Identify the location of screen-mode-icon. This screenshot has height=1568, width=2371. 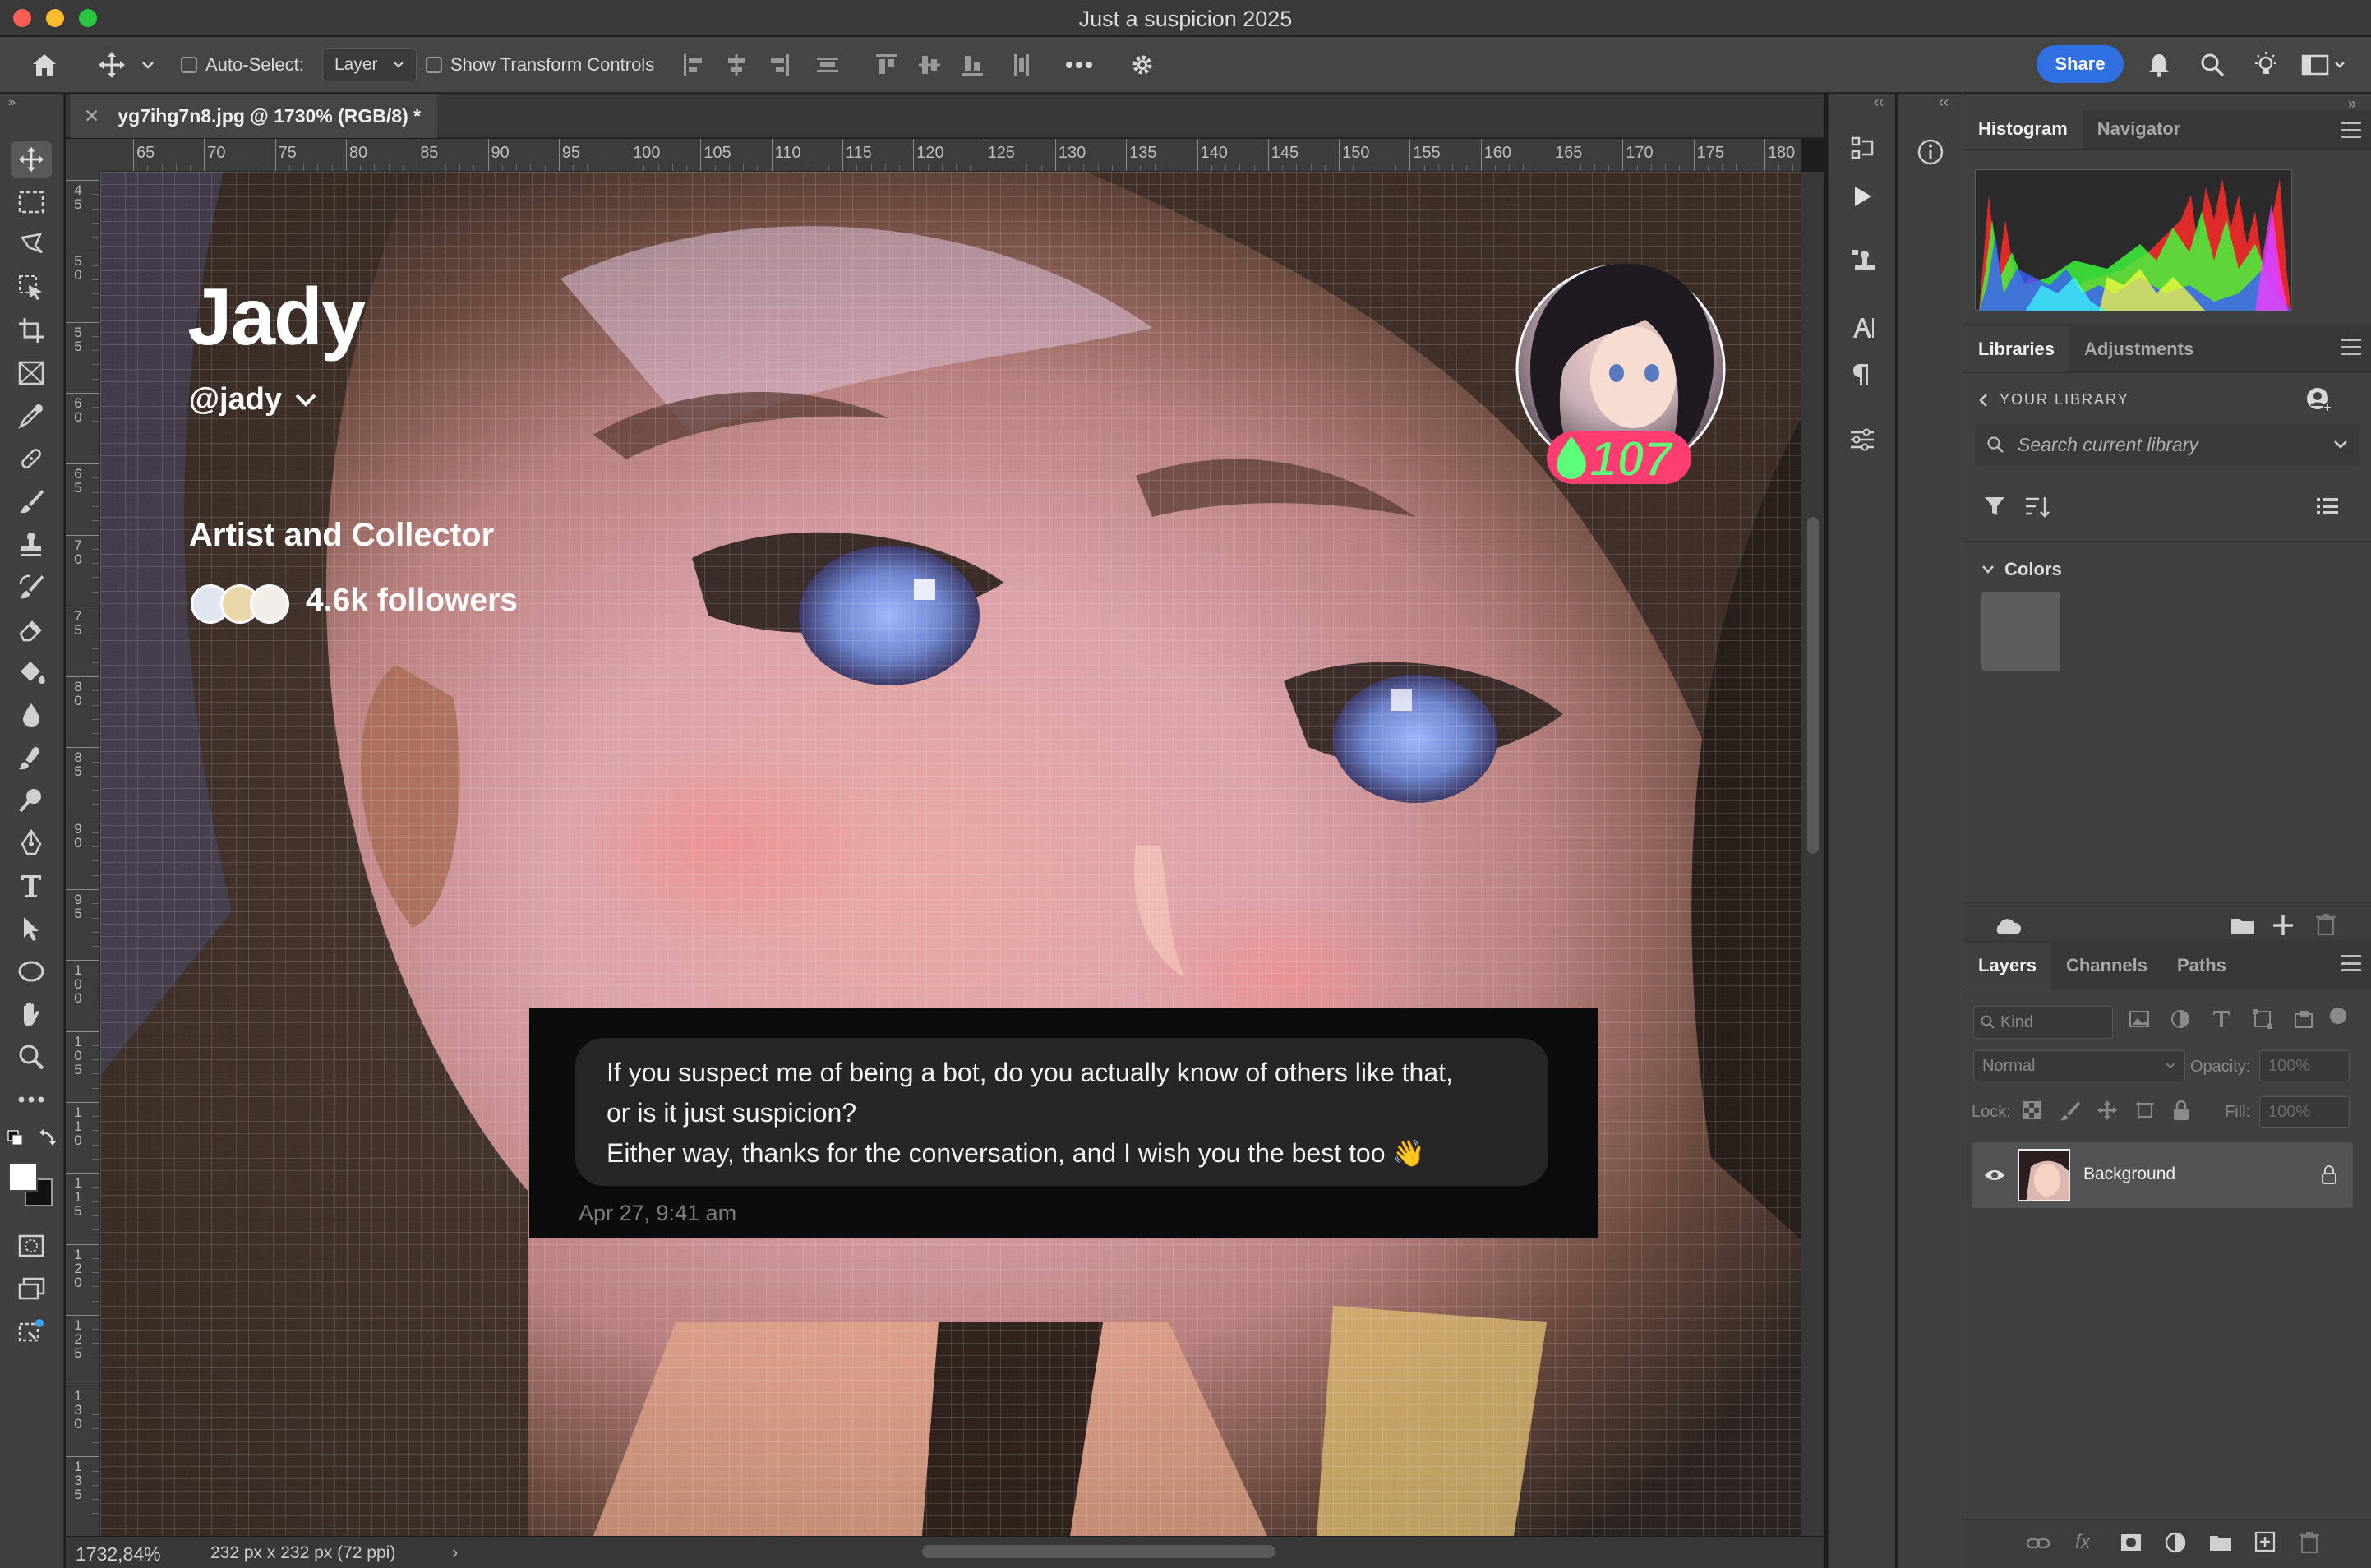
(31, 1289).